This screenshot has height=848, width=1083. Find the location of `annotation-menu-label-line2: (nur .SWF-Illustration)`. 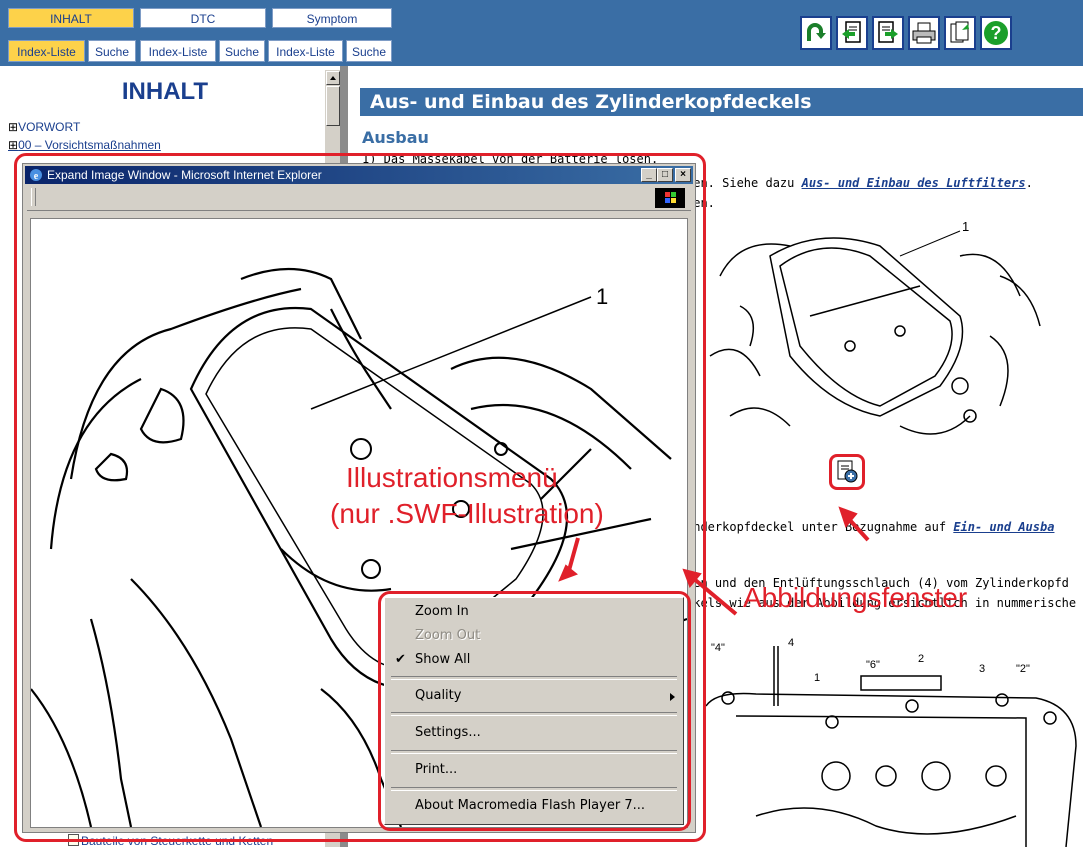

annotation-menu-label-line2: (nur .SWF-Illustration) is located at coordinates (467, 513).